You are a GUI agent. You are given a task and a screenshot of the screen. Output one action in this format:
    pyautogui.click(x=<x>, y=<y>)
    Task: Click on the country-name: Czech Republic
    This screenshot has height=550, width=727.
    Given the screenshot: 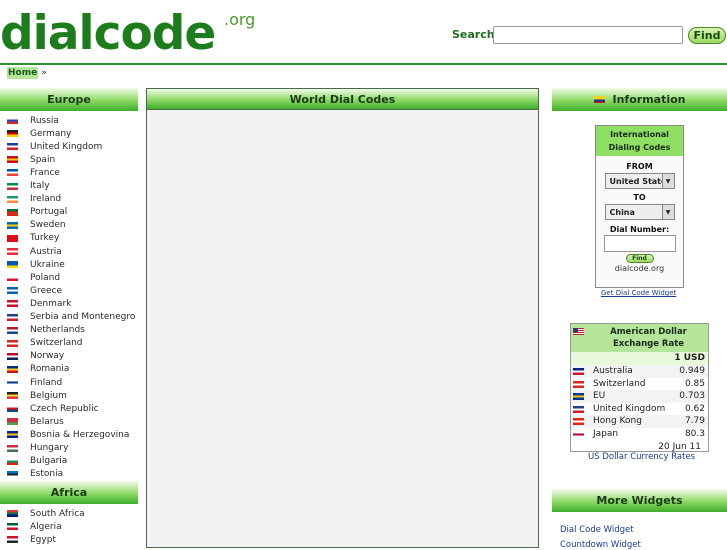 What is the action you would take?
    pyautogui.click(x=64, y=408)
    